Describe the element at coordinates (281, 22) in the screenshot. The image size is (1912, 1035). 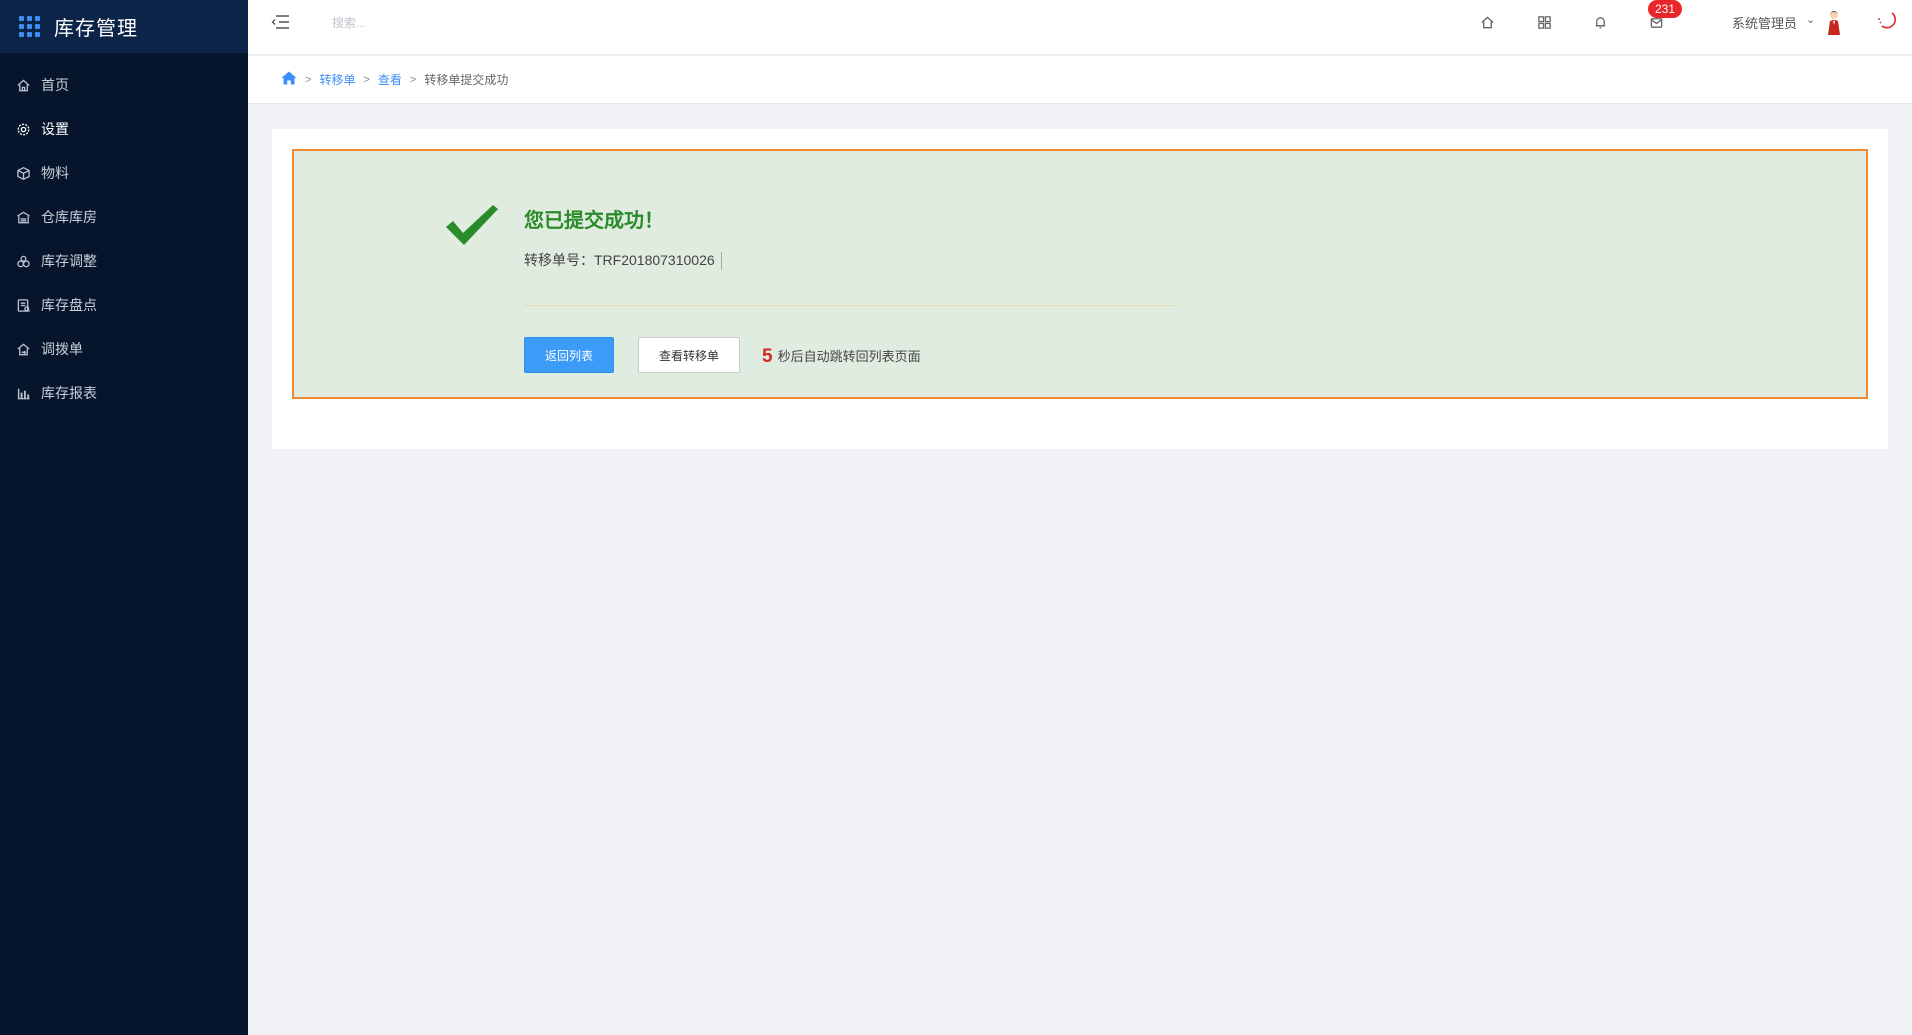
I see `menu-toggle-icon` at that location.